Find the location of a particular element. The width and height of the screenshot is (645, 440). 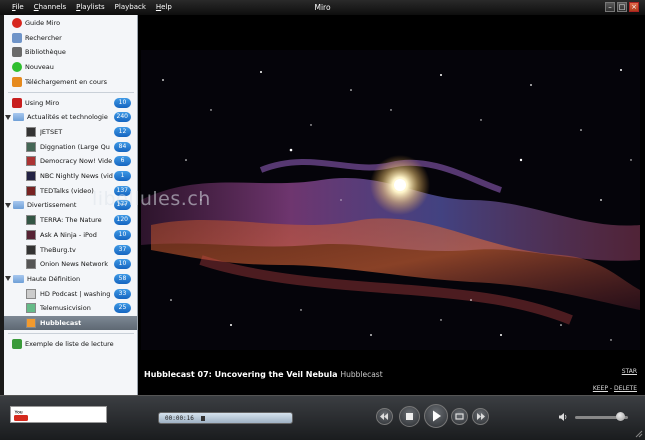

sidebar-channel: Telemusicvision 25 is located at coordinates (70, 308).